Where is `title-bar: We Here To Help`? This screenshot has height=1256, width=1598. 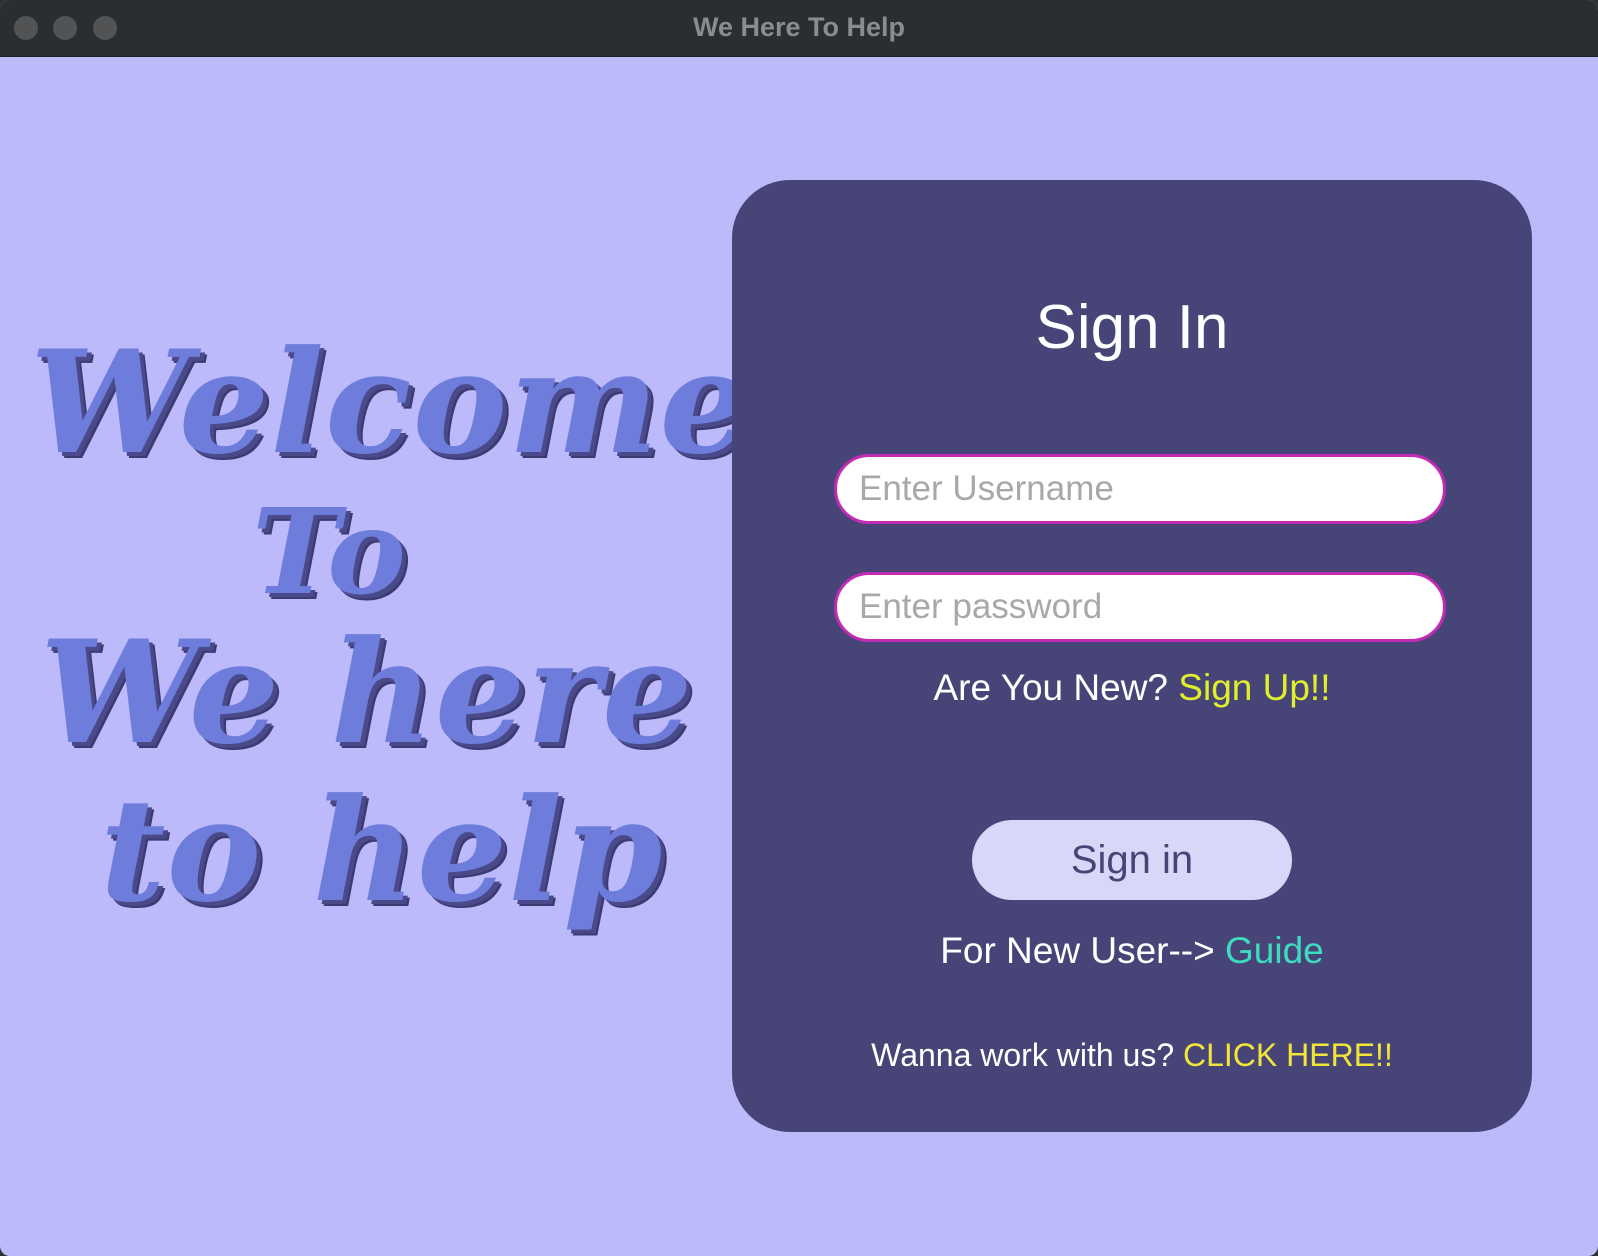 title-bar: We Here To Help is located at coordinates (799, 28).